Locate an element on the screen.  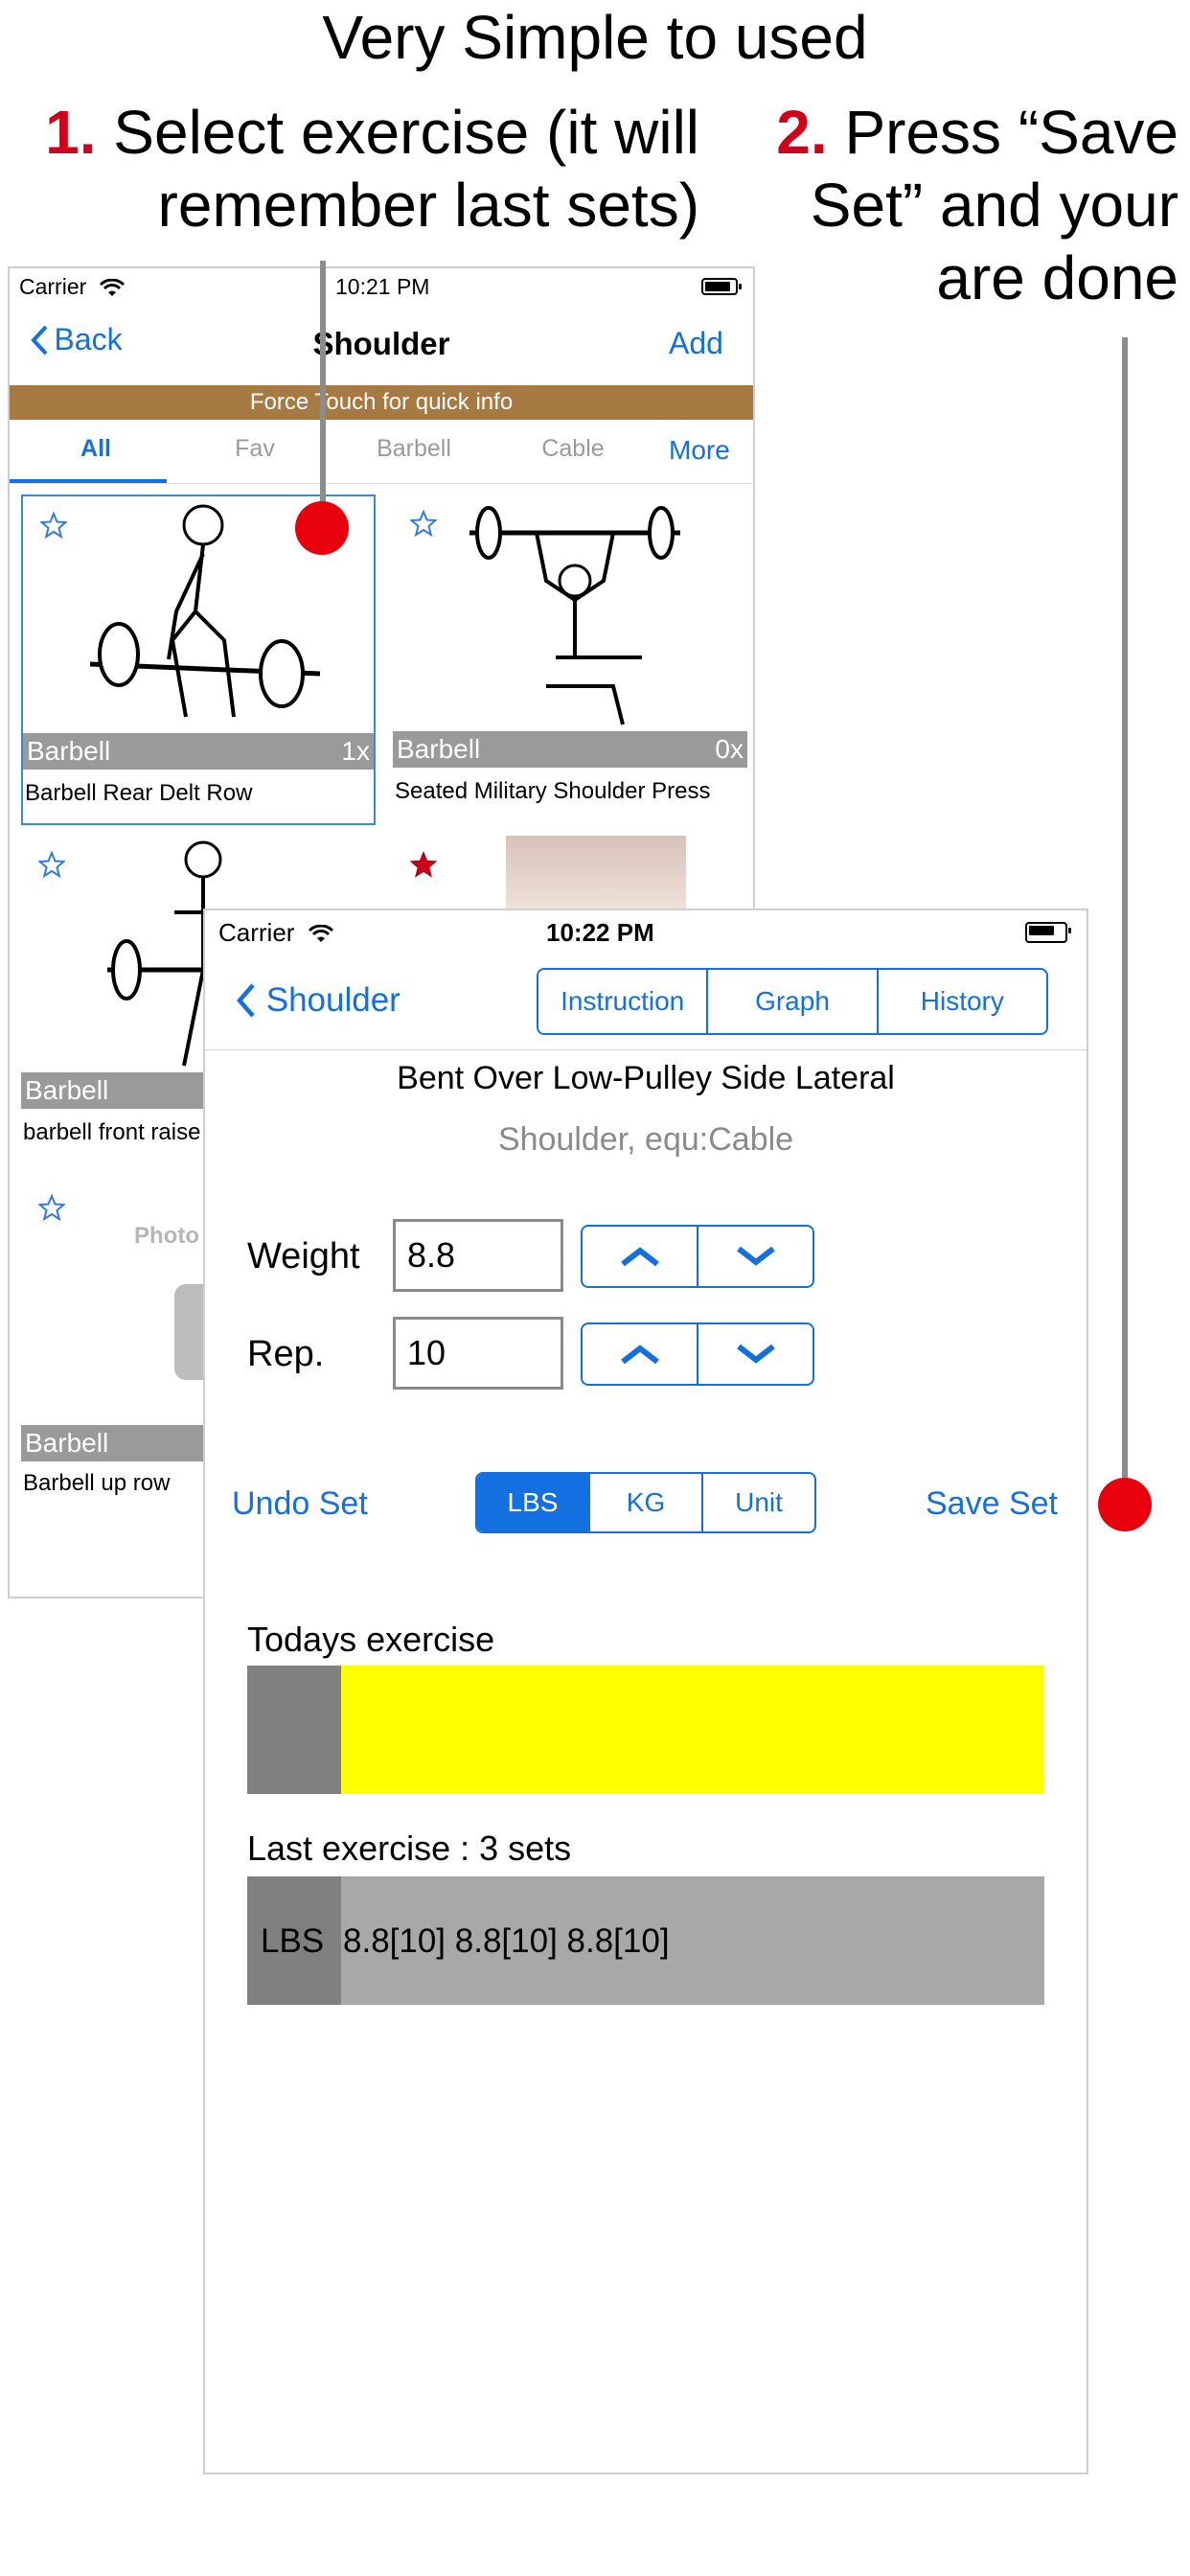
weight-decrease-button is located at coordinates (755, 1256).